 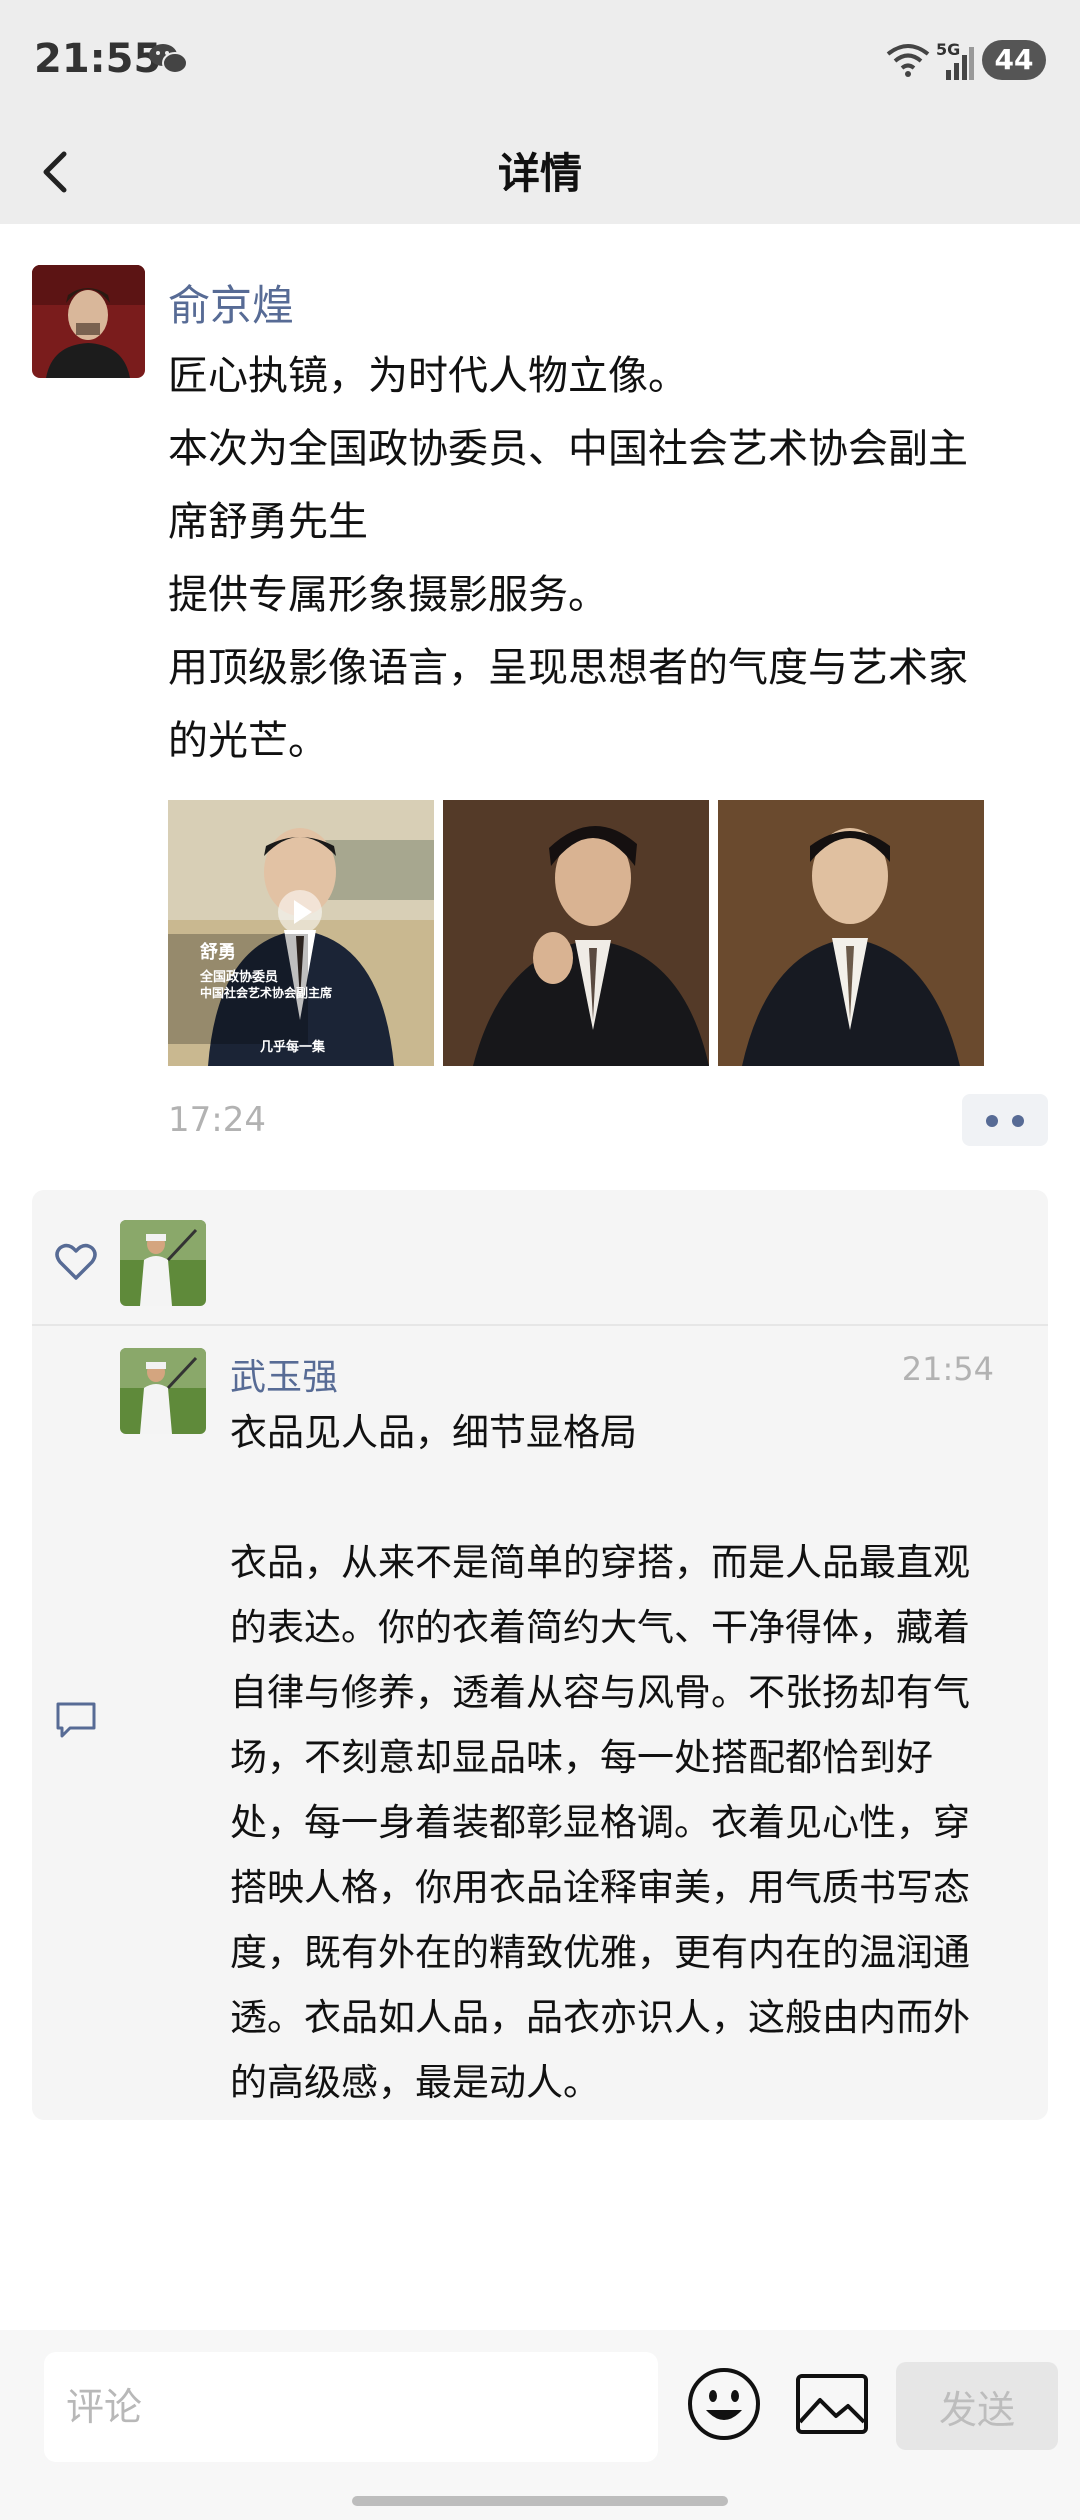 What do you see at coordinates (98, 59) in the screenshot?
I see `status-time: 21:55` at bounding box center [98, 59].